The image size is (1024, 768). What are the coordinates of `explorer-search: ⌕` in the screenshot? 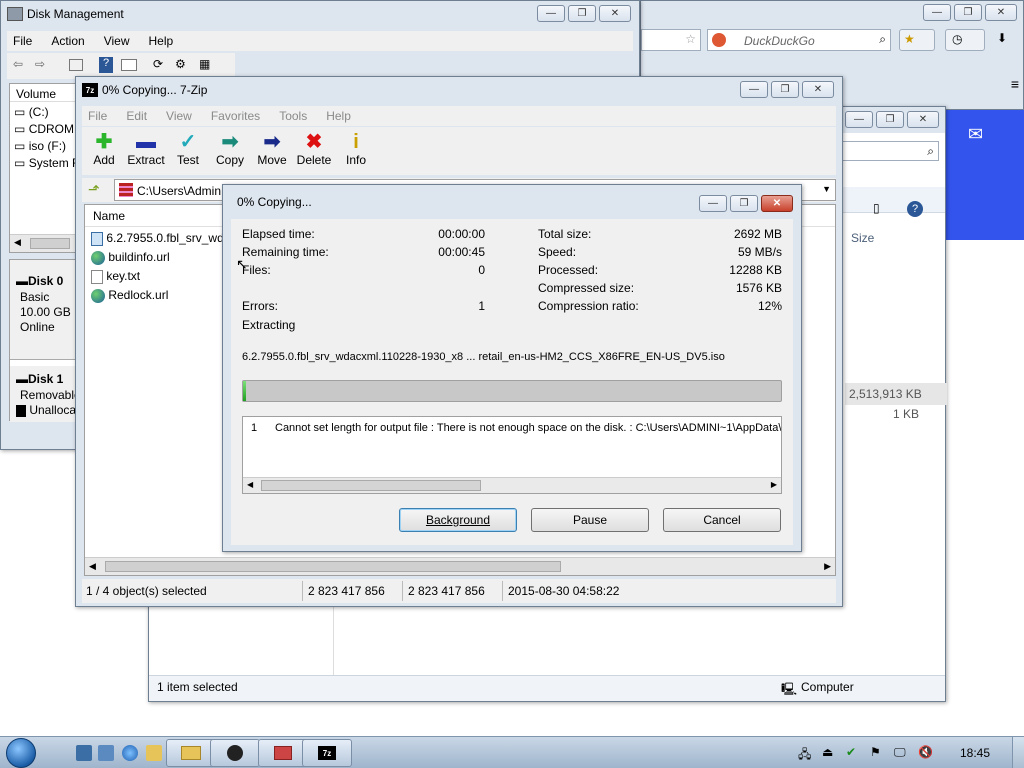 It's located at (889, 151).